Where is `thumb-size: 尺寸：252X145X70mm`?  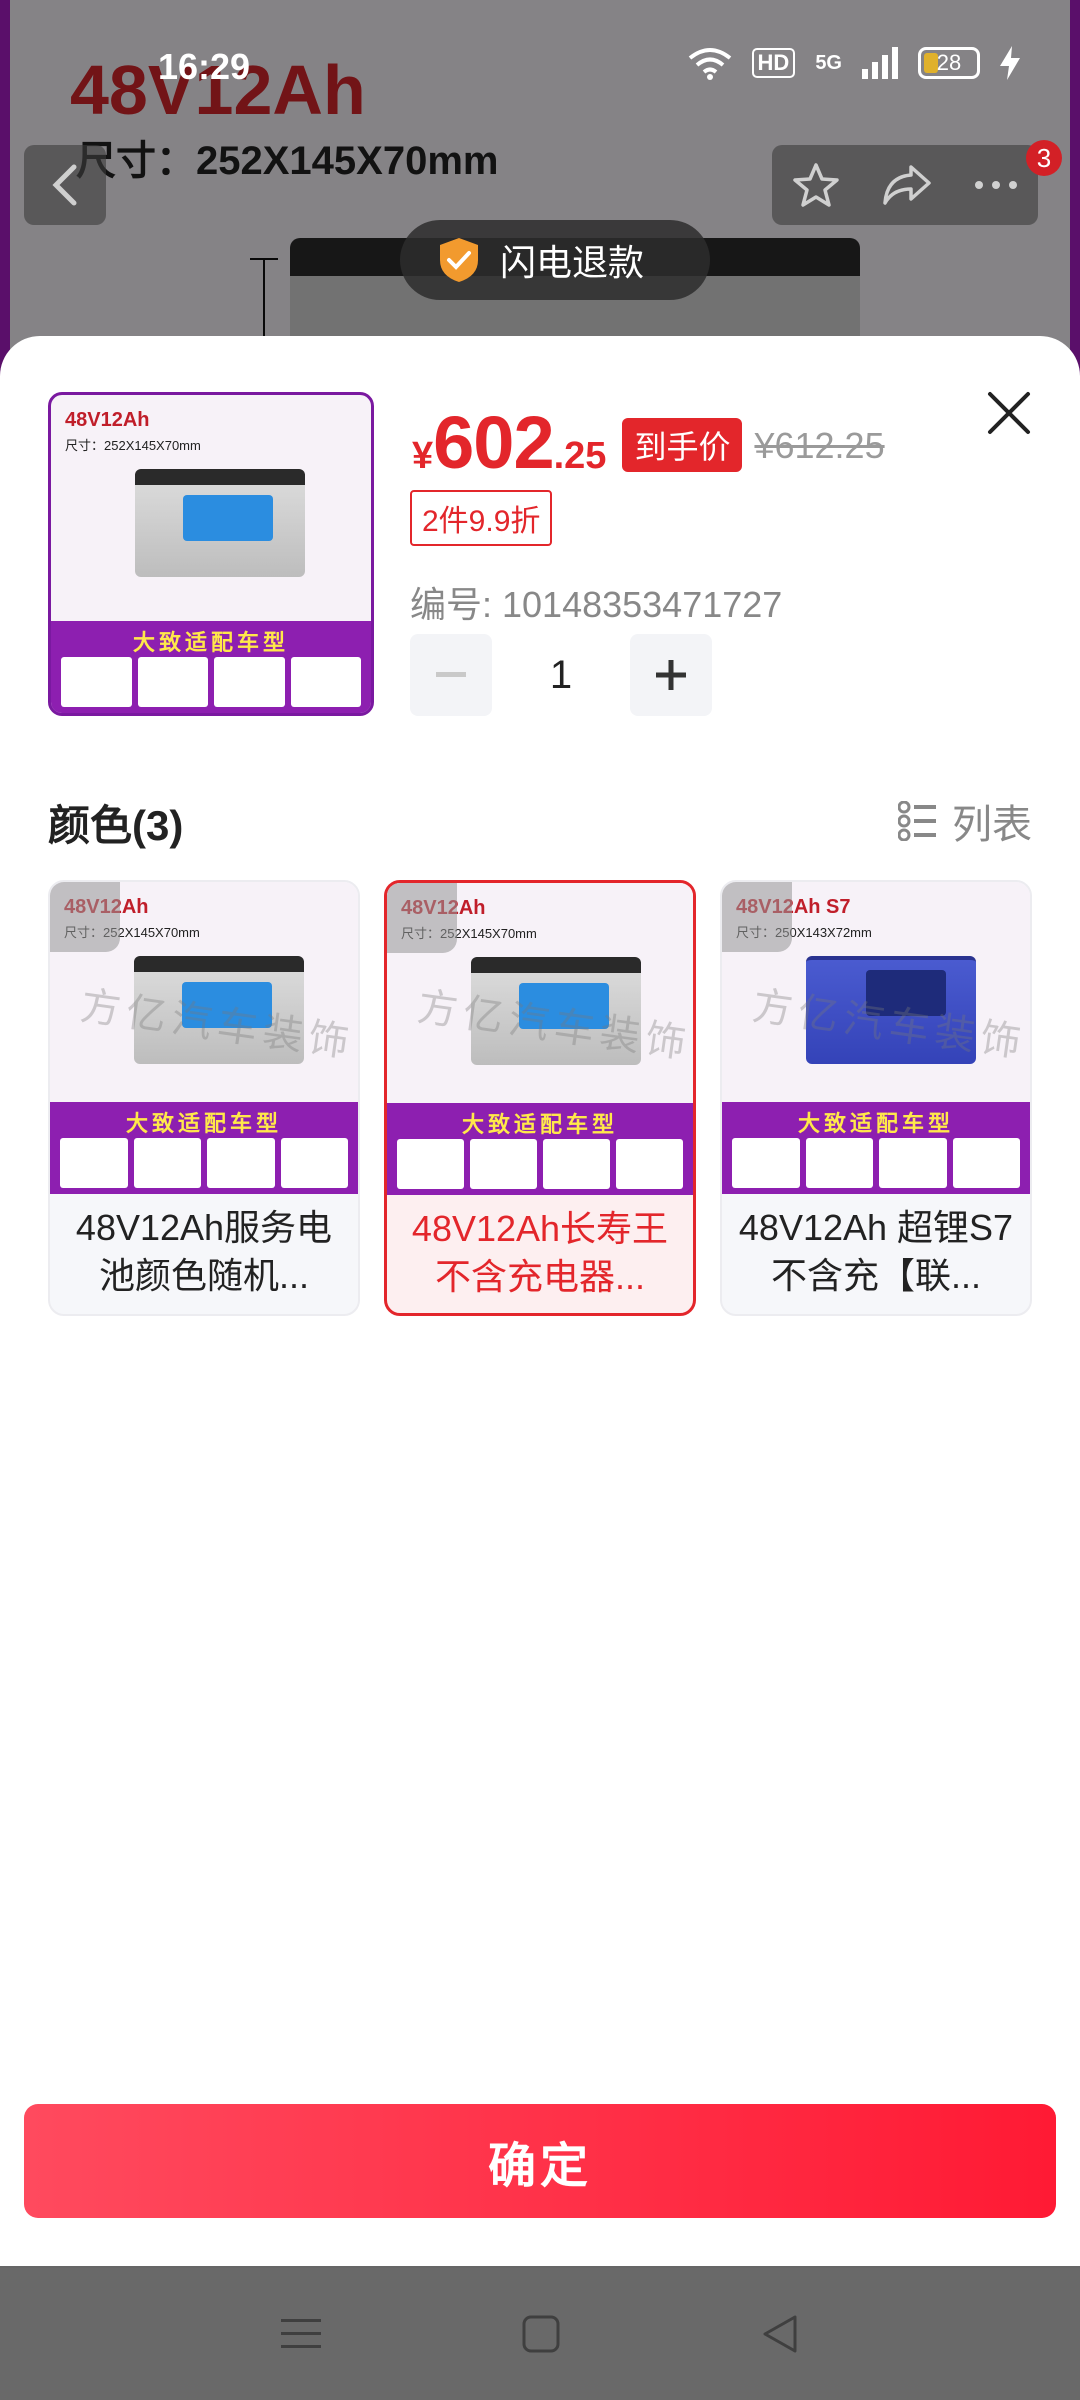 thumb-size: 尺寸：252X145X70mm is located at coordinates (133, 445).